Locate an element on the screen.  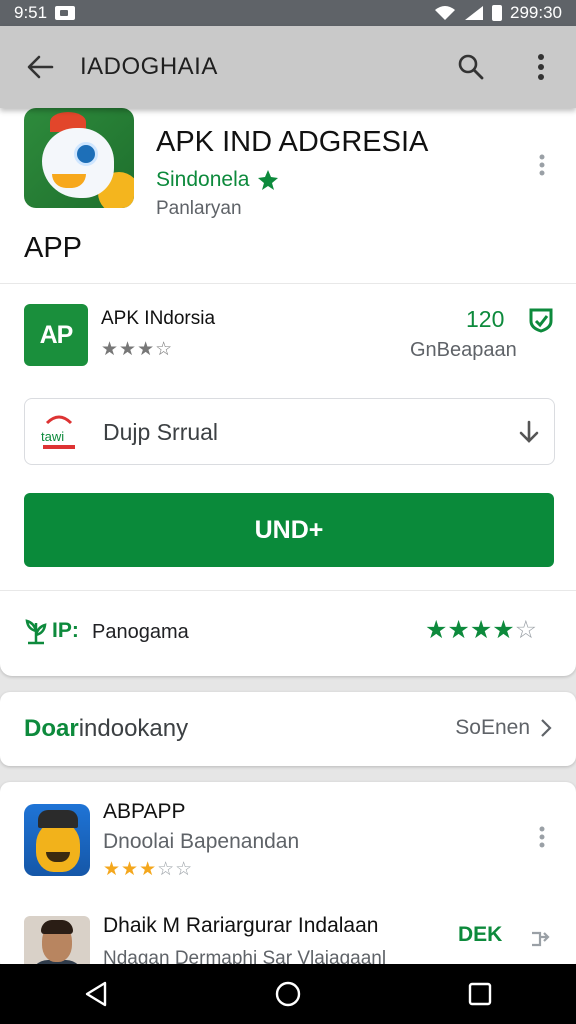
nav-home-button is located at coordinates (288, 994).